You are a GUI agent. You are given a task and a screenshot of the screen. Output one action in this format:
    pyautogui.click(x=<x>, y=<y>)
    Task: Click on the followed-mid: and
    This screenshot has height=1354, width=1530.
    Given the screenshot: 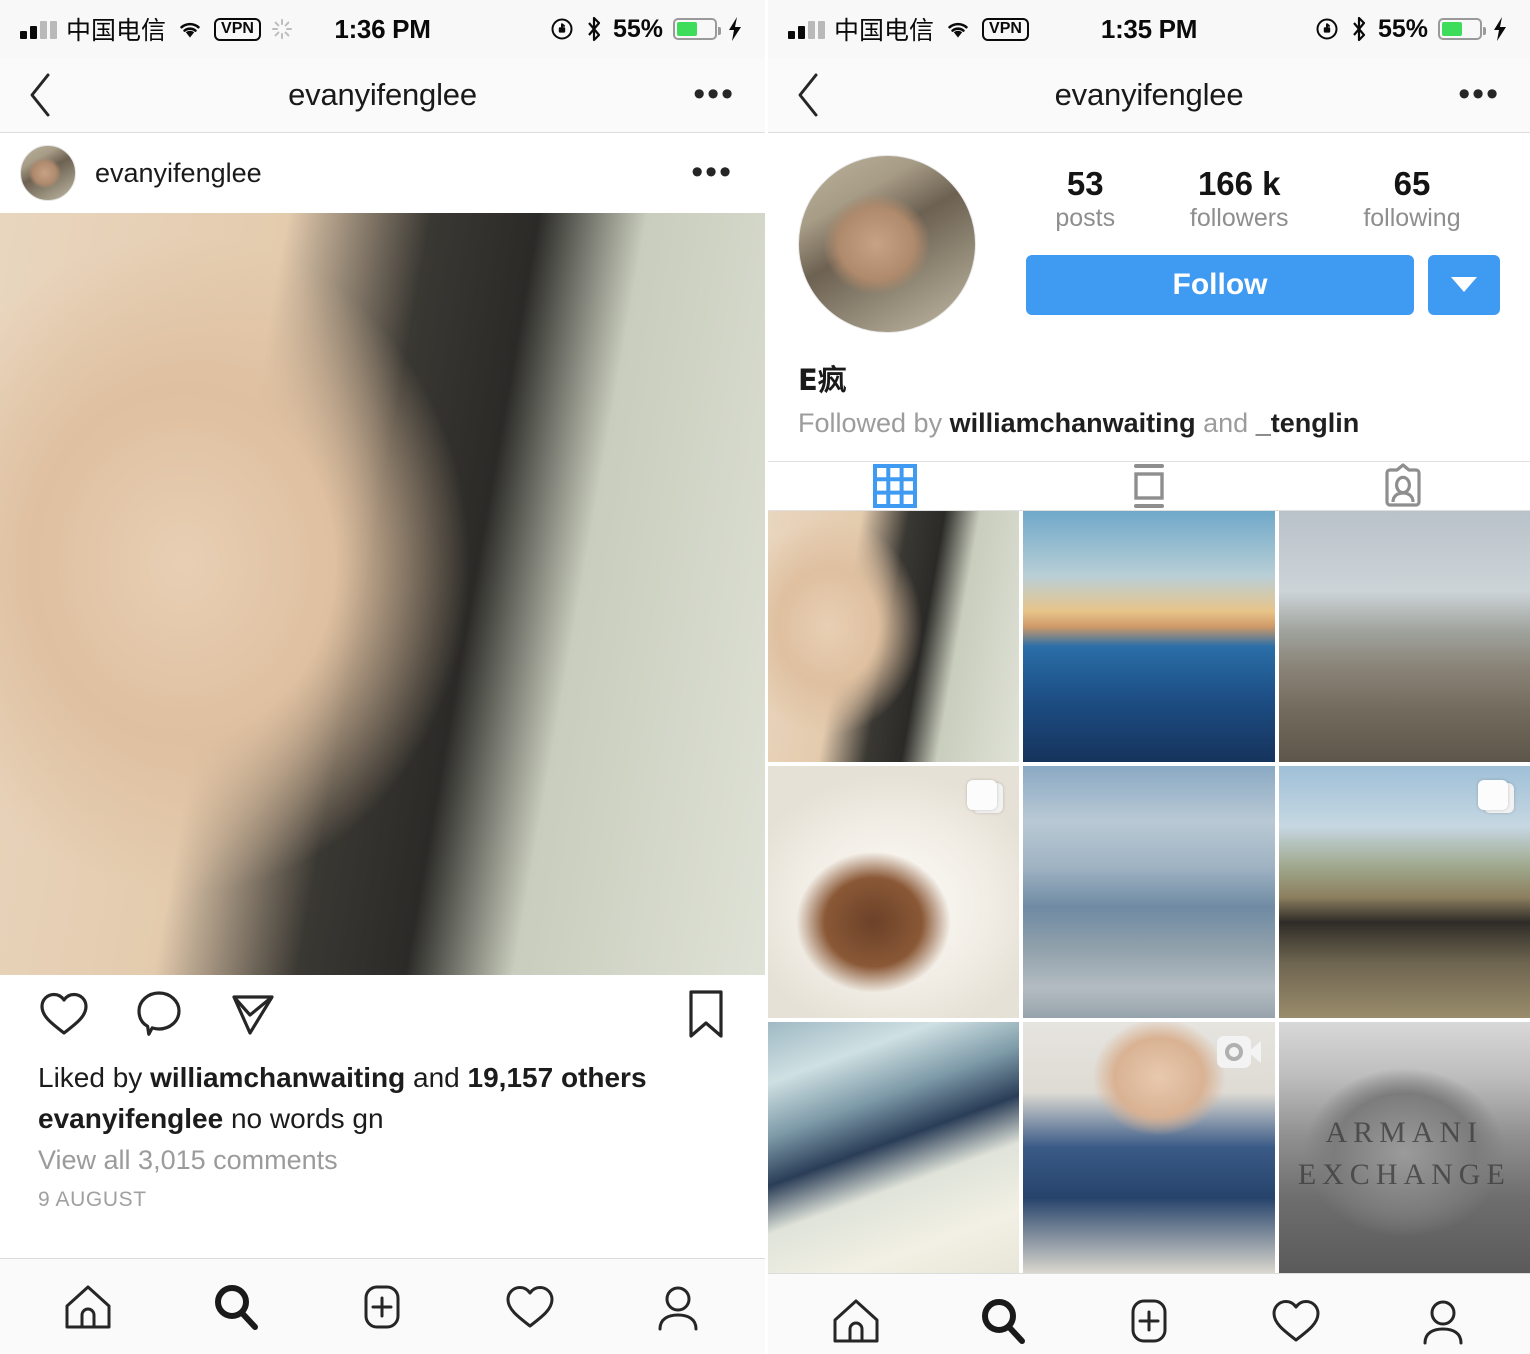 What is the action you would take?
    pyautogui.click(x=1225, y=423)
    